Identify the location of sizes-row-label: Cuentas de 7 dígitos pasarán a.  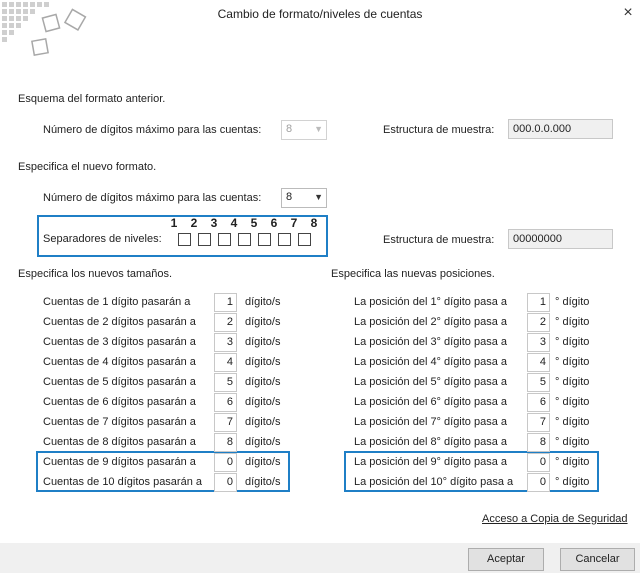
(119, 422).